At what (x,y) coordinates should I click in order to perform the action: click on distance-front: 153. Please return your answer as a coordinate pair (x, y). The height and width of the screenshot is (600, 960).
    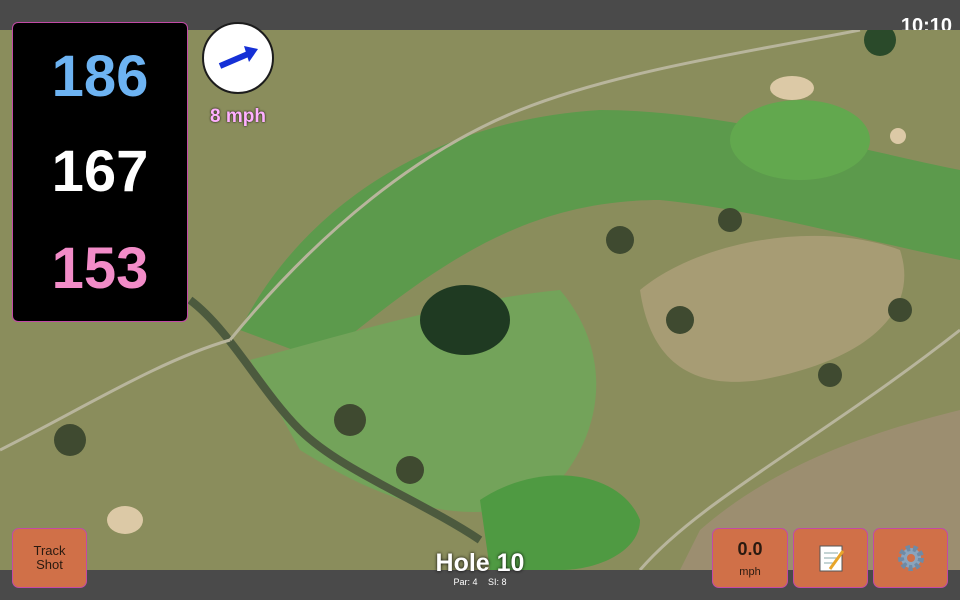
    Looking at the image, I should click on (100, 268).